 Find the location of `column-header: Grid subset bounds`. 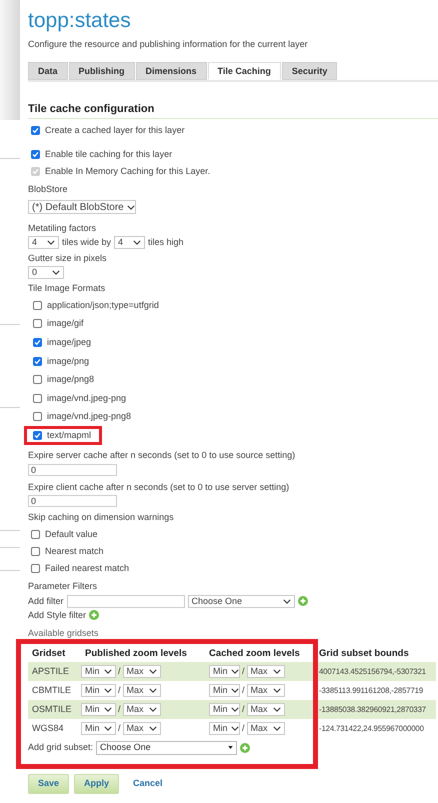

column-header: Grid subset bounds is located at coordinates (363, 653).